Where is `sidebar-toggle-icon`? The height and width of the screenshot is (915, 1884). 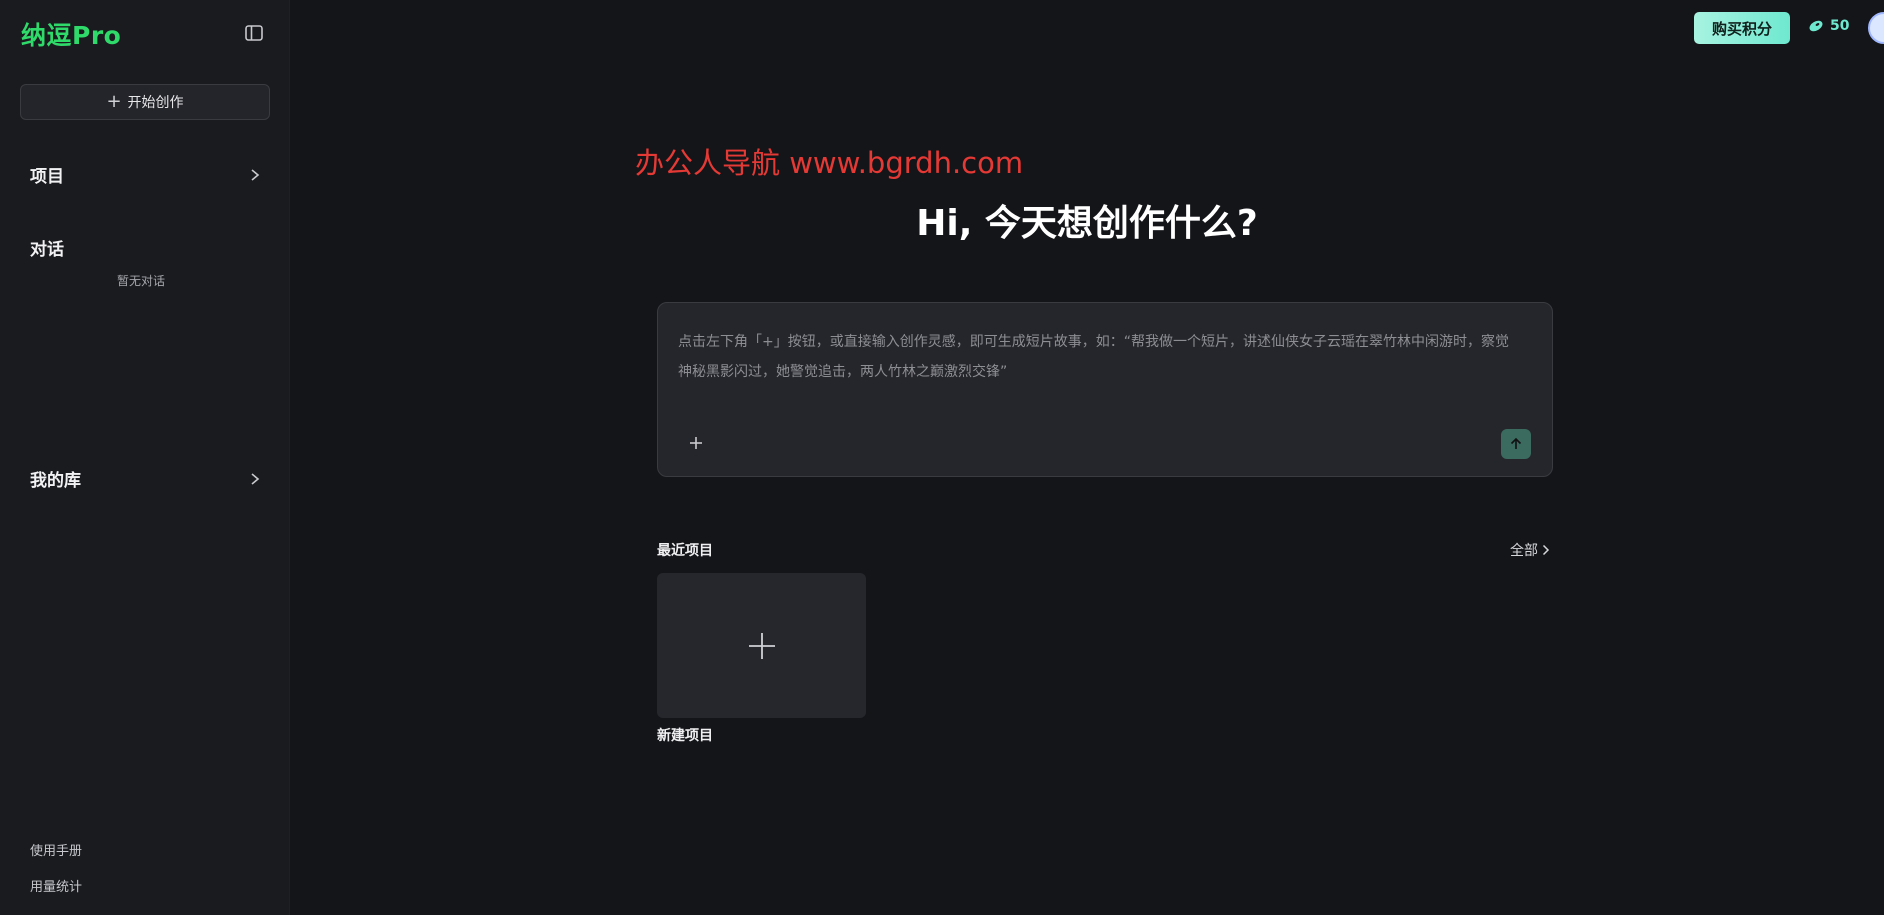 sidebar-toggle-icon is located at coordinates (254, 33).